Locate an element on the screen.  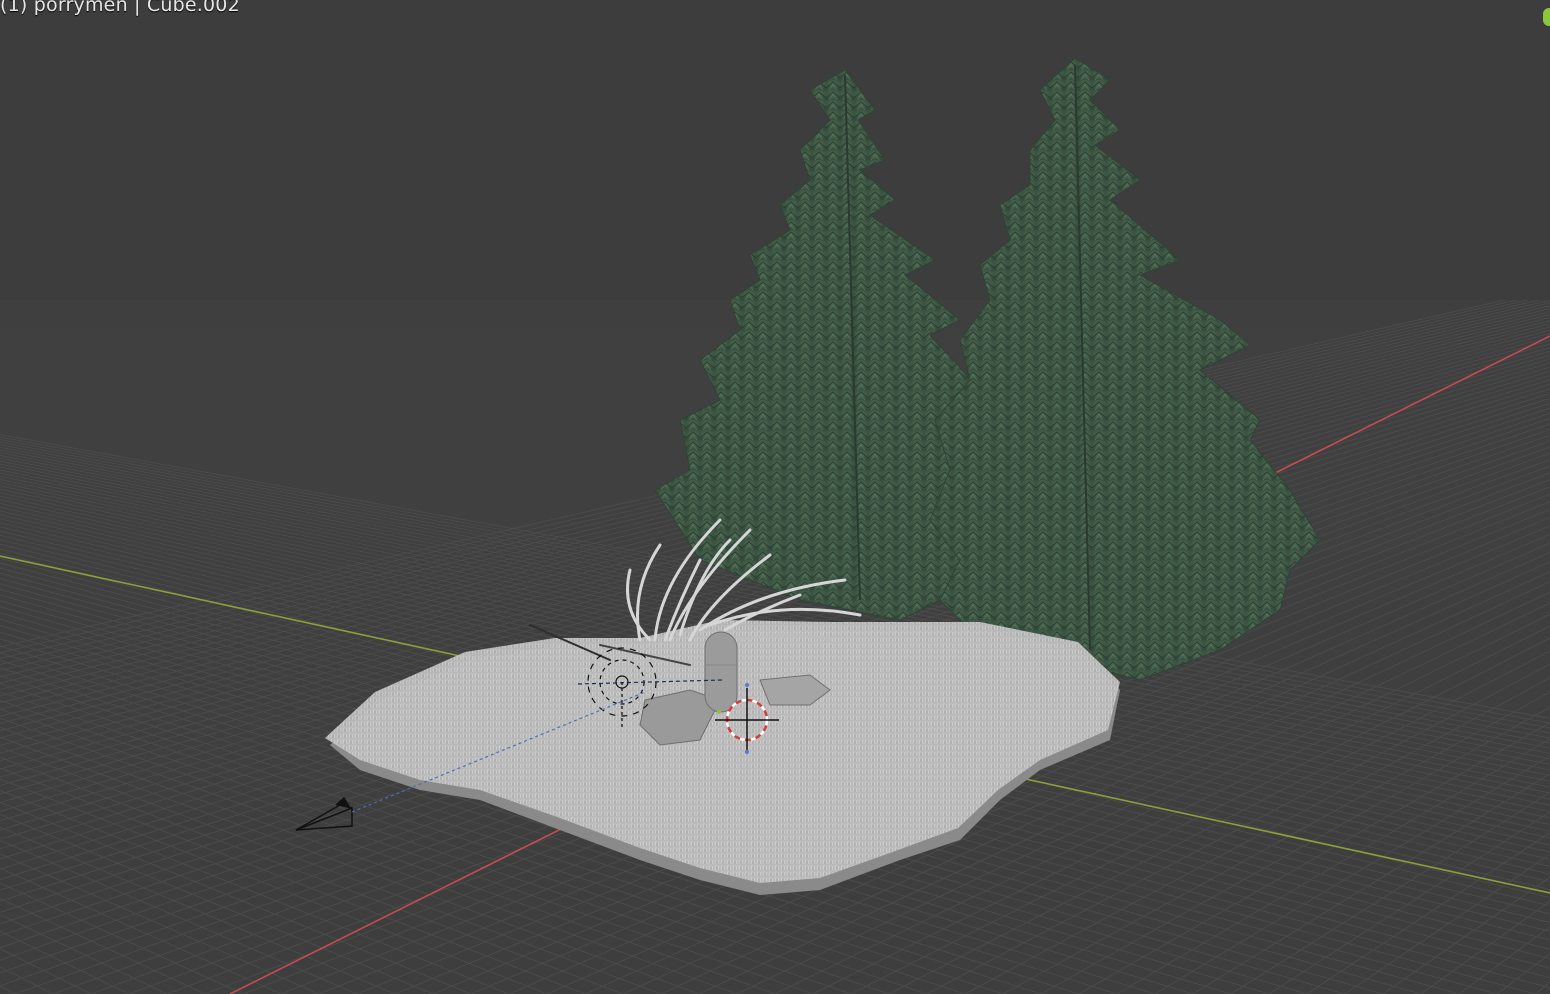
viewport-title: (1) porrymen | Cube.002 is located at coordinates (120, 8).